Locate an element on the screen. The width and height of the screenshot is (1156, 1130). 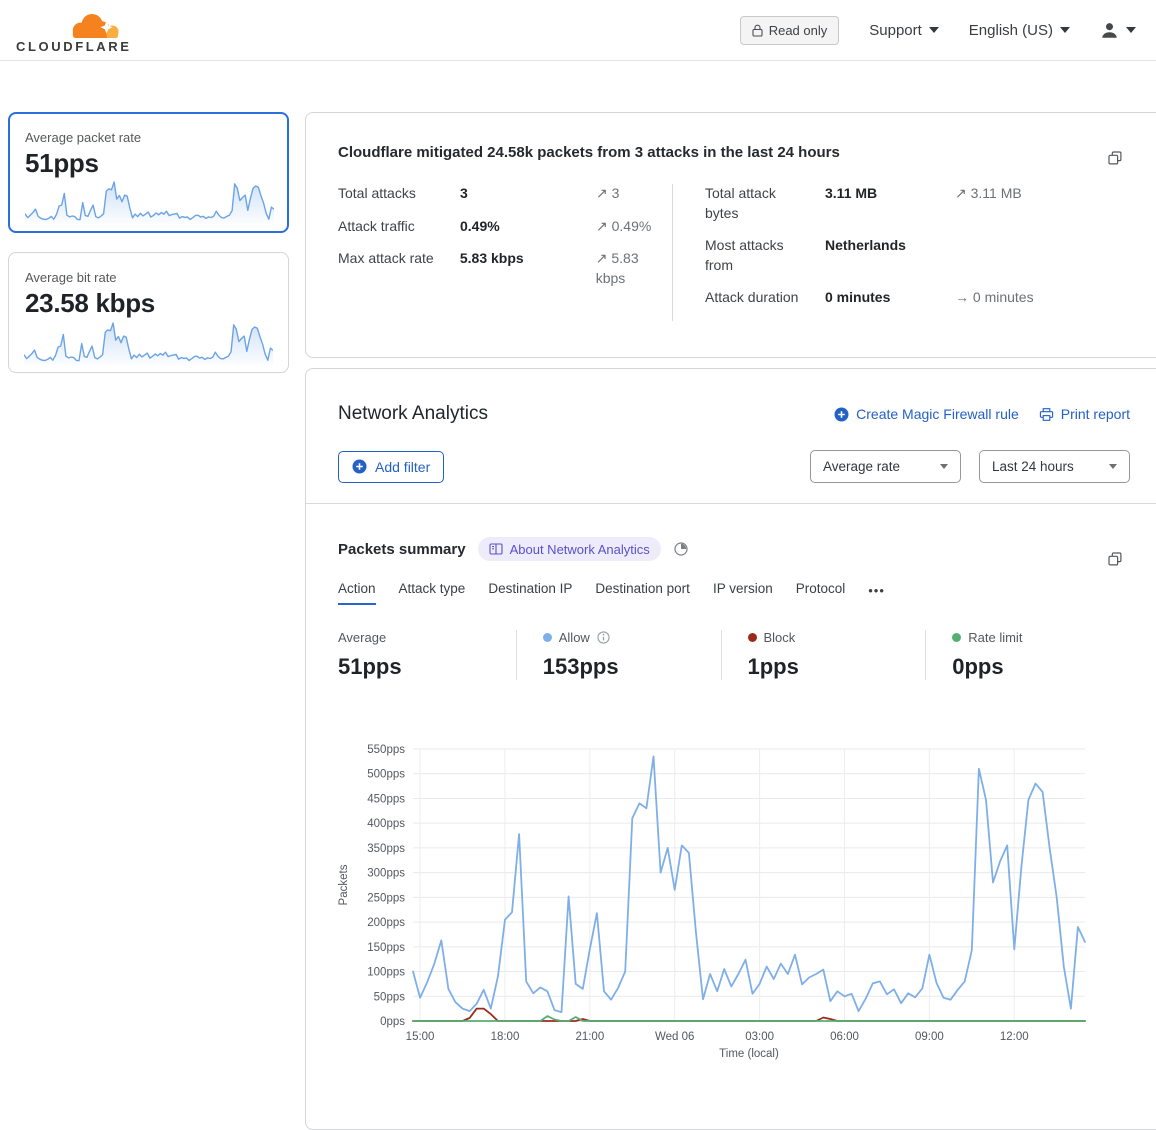
time-range-select-value: Last 24 hours is located at coordinates (1033, 466).